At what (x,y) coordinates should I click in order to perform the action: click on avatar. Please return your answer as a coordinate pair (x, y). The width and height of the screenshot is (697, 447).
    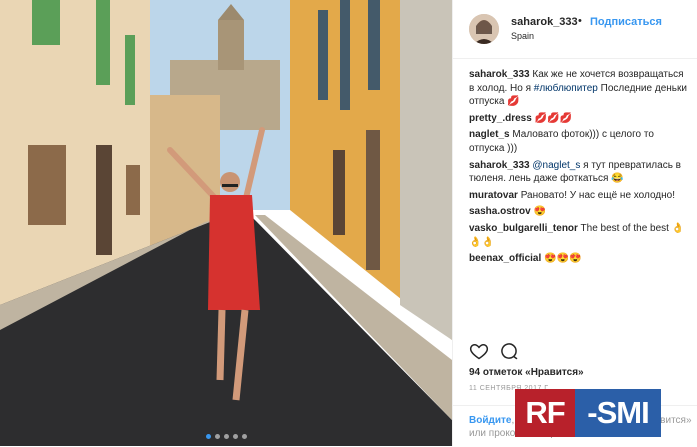
    Looking at the image, I should click on (484, 29).